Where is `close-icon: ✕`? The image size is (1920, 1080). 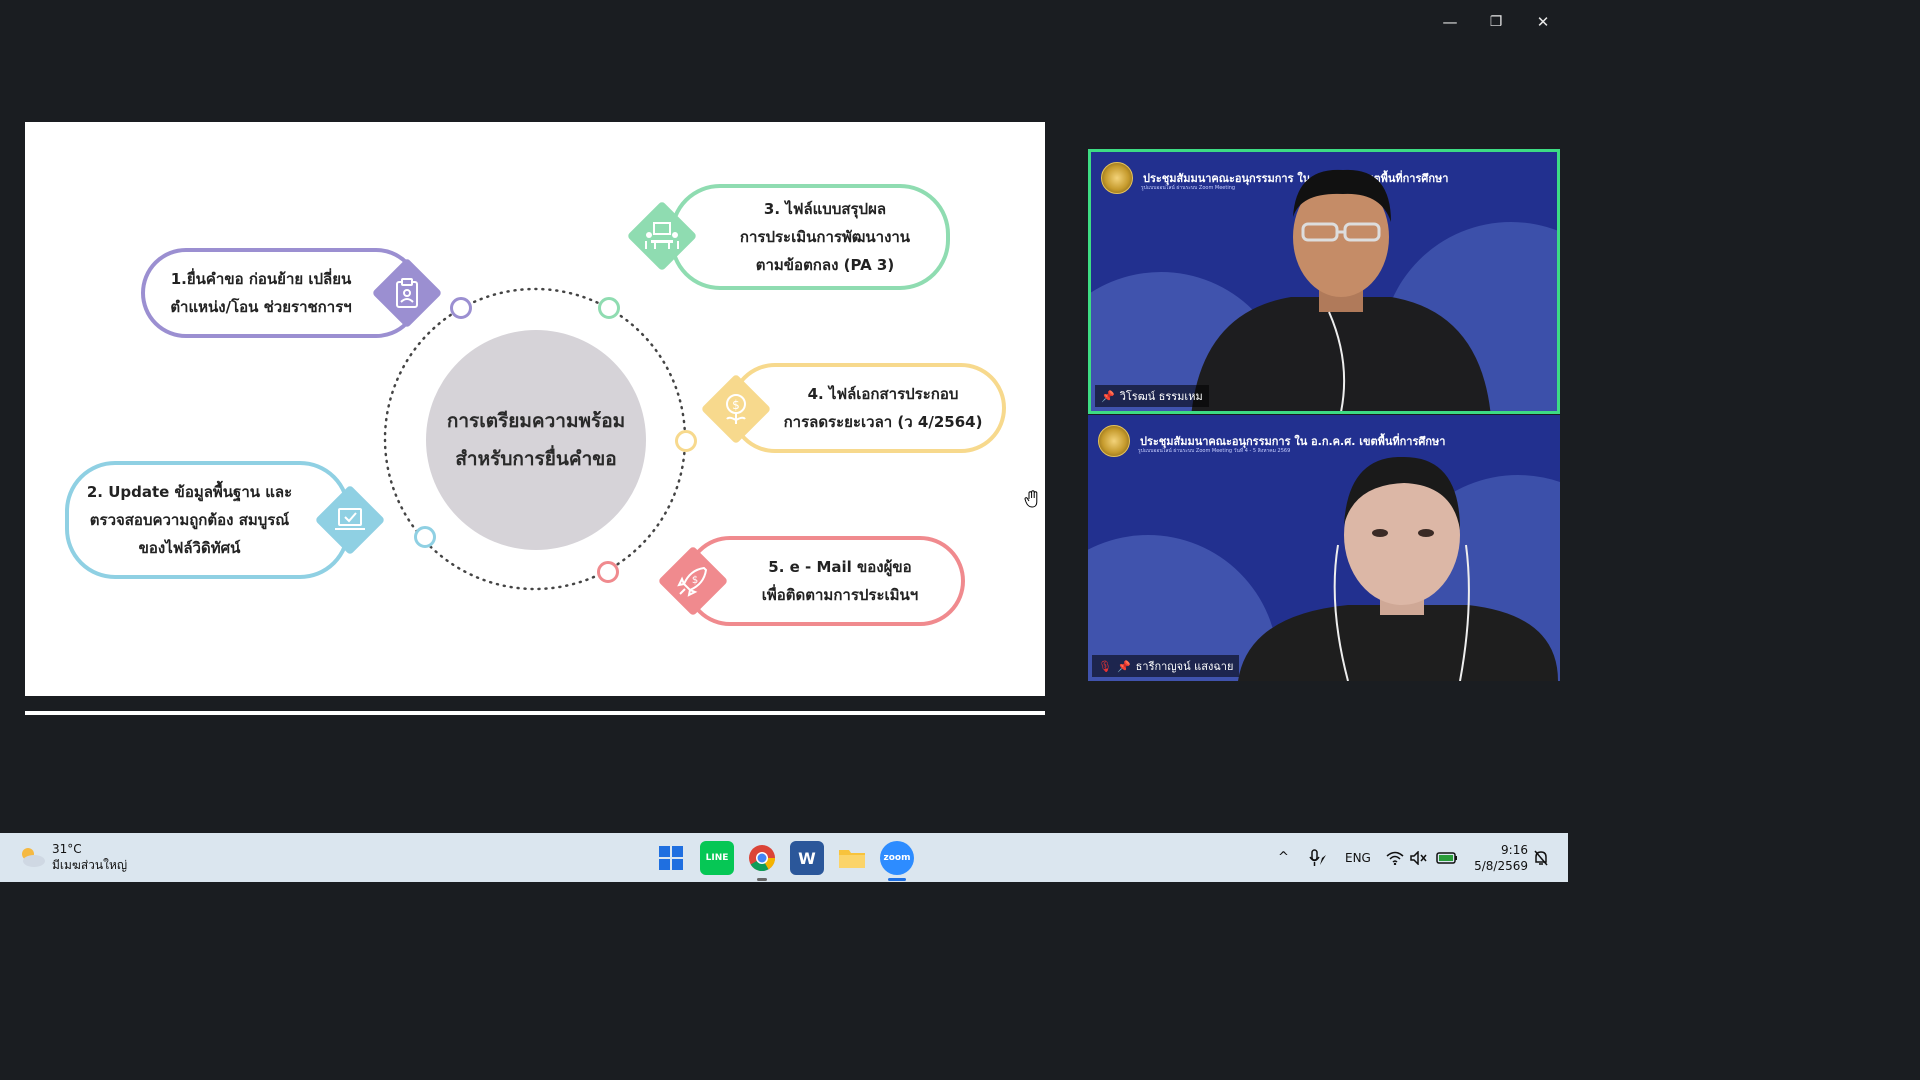
close-icon: ✕ is located at coordinates (1543, 22).